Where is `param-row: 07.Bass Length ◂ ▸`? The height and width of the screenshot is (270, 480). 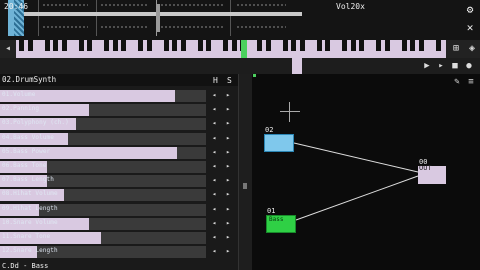
param-row: 07.Bass Length ◂ ▸ is located at coordinates (118, 181).